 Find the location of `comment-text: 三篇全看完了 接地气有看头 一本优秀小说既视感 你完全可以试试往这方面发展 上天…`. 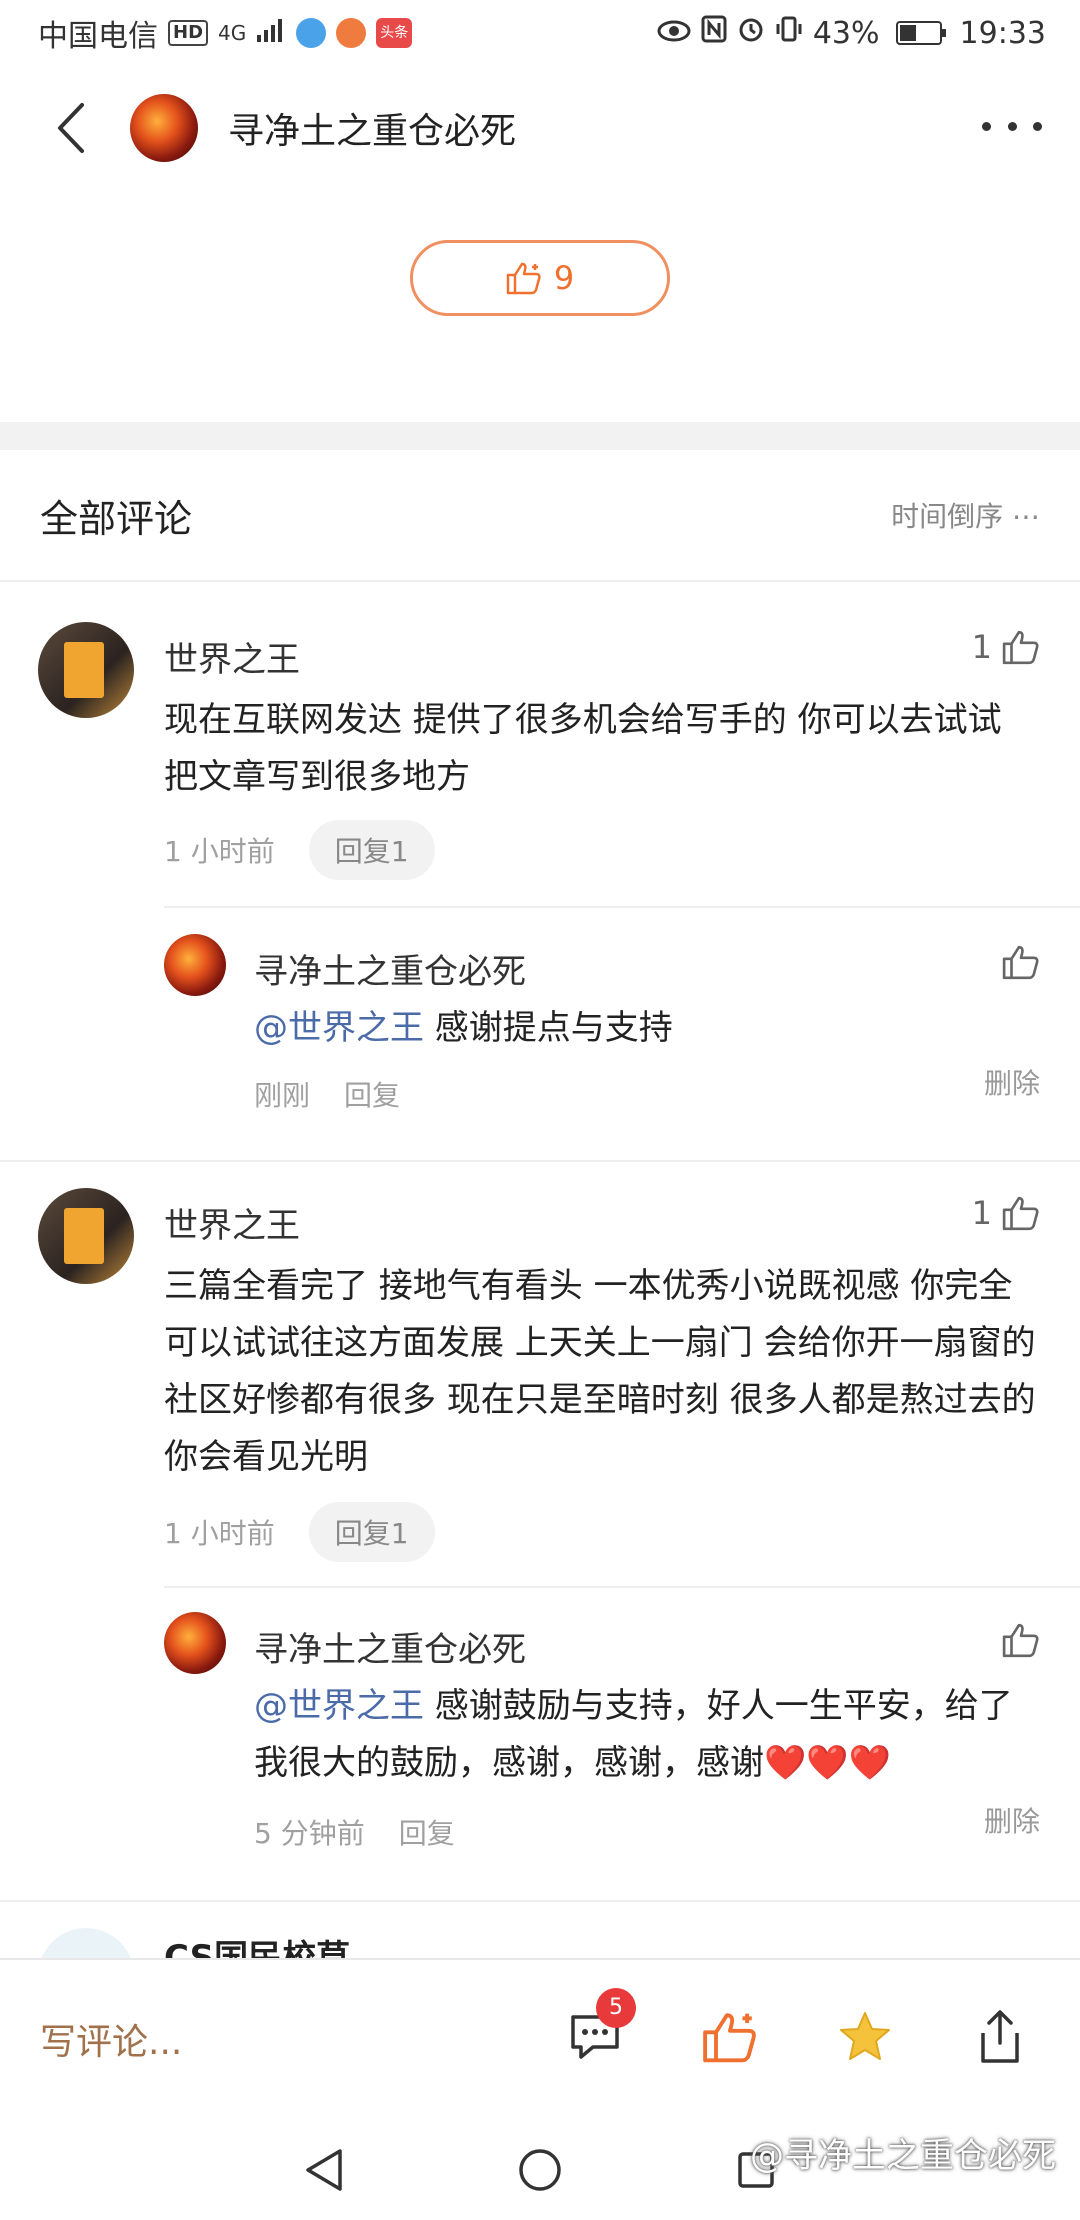

comment-text: 三篇全看完了 接地气有看头 一本优秀小说既视感 你完全可以试试往这方面发展 上天… is located at coordinates (600, 1371).